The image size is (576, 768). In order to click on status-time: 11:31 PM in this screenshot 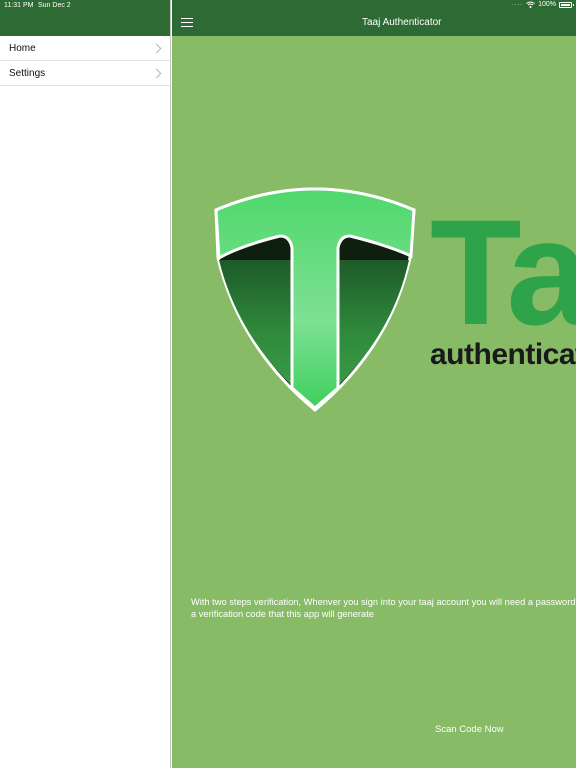, I will do `click(19, 5)`.